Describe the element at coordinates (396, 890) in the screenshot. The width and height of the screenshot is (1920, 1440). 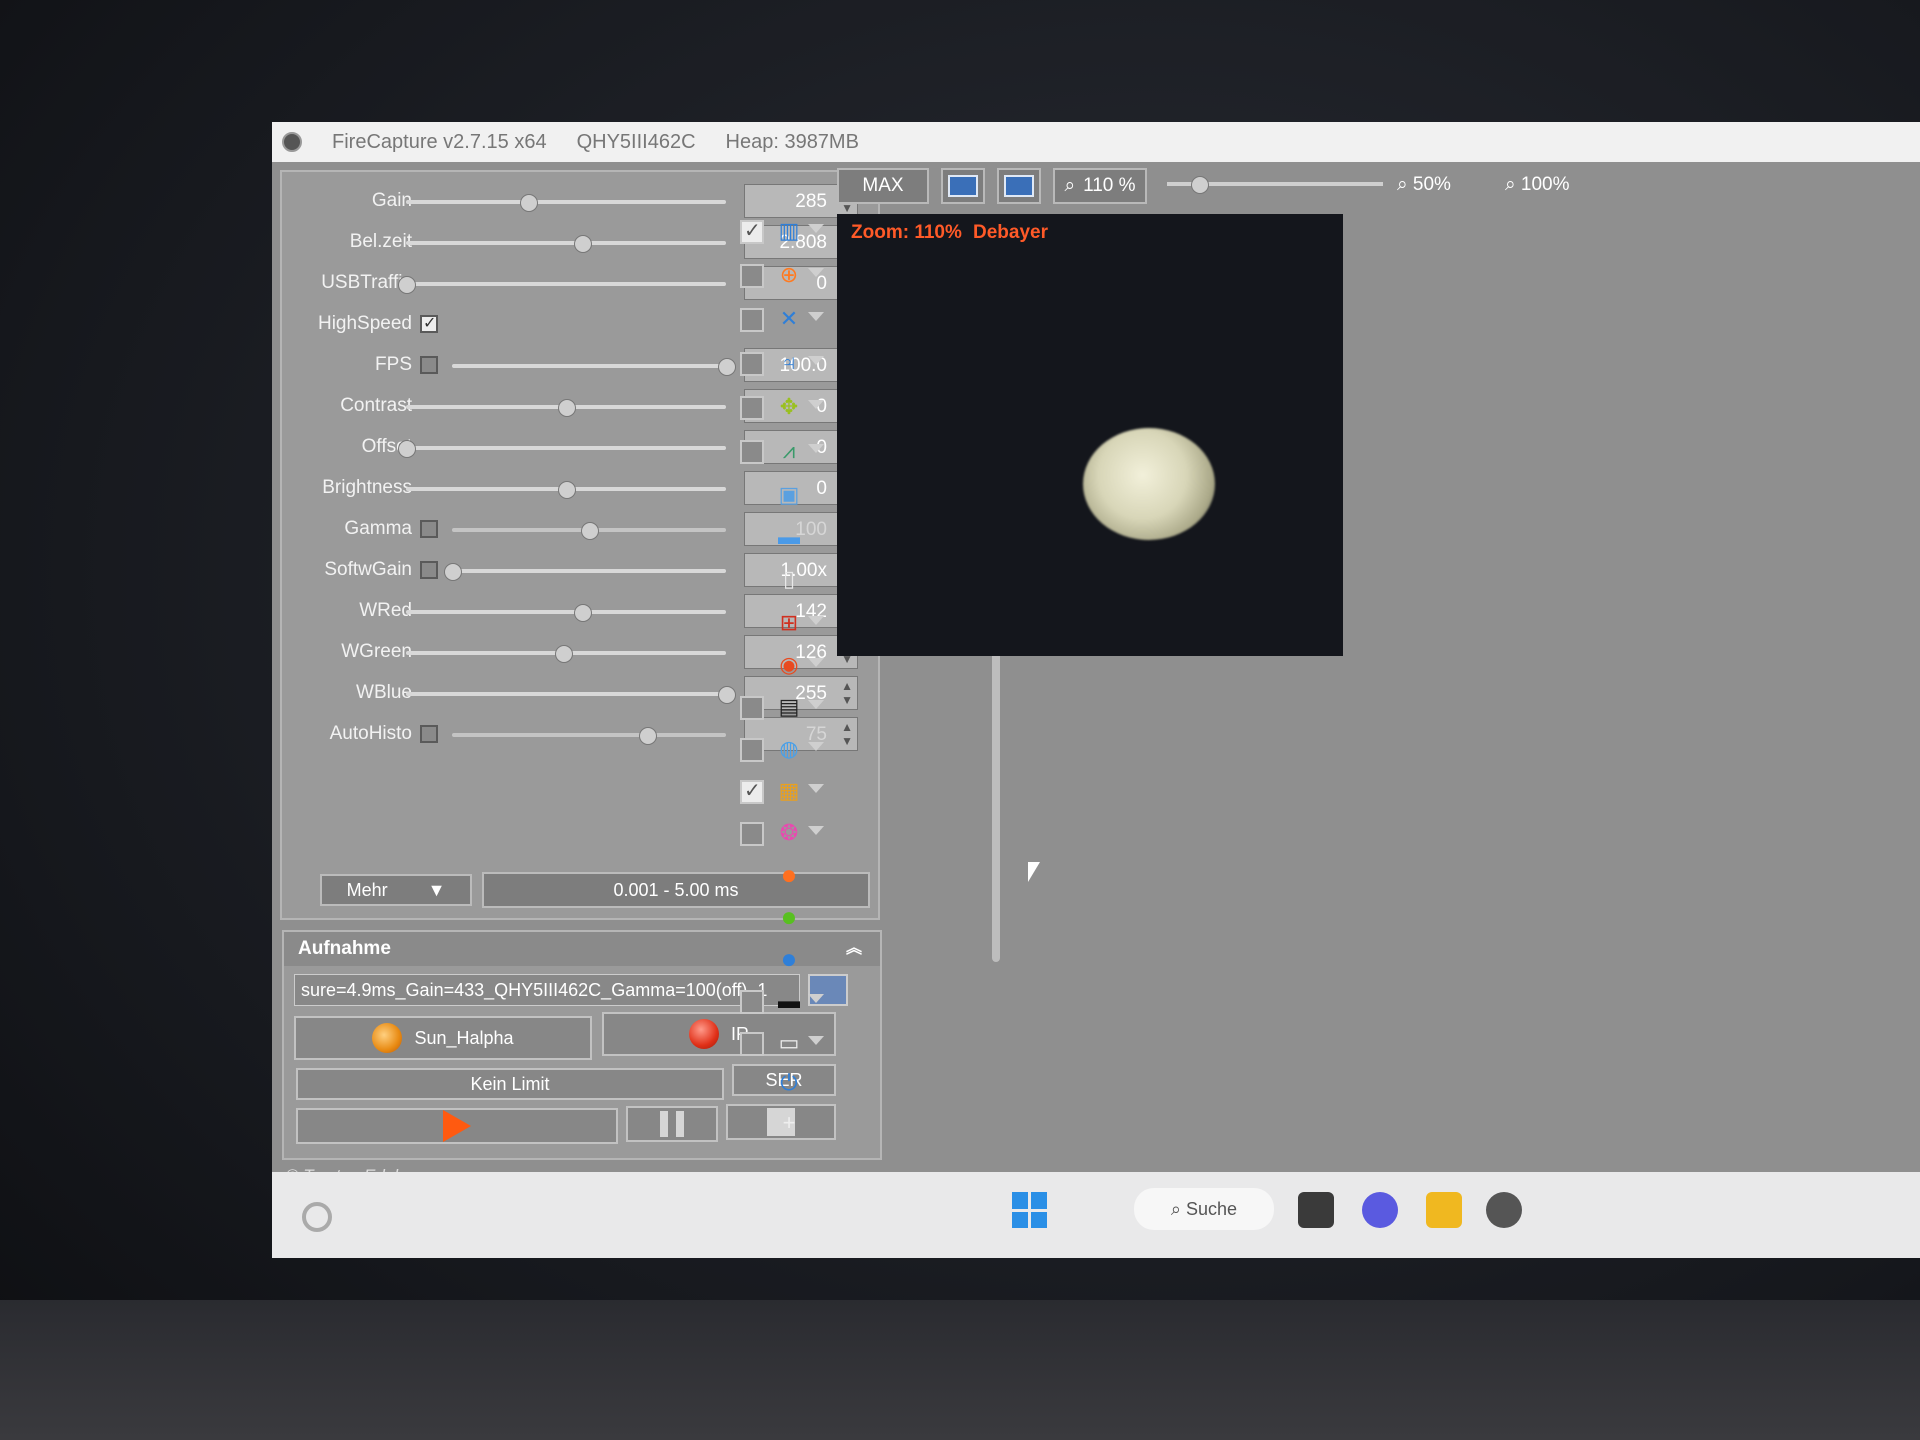
I see `more-button: Mehr ▼` at that location.